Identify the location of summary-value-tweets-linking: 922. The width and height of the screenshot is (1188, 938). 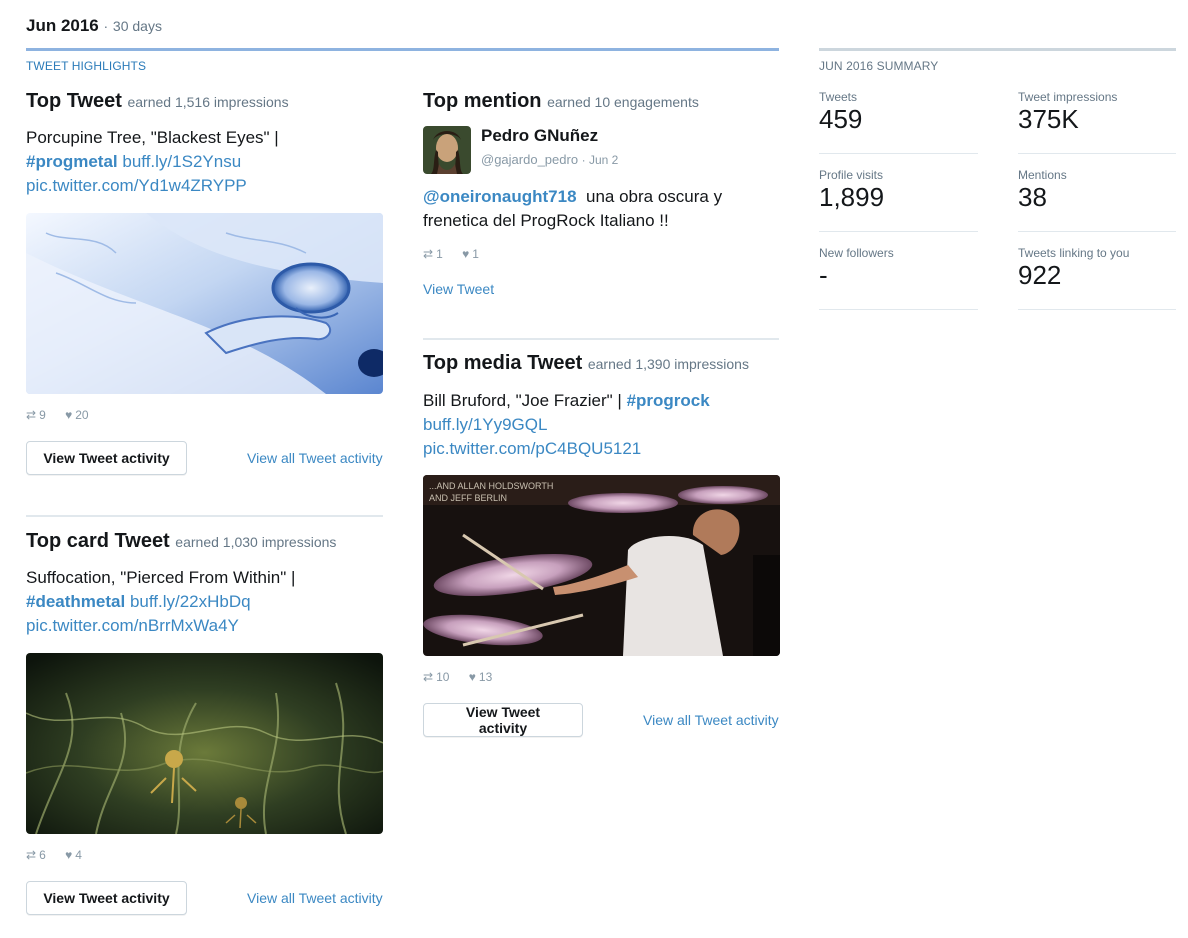
(1040, 275).